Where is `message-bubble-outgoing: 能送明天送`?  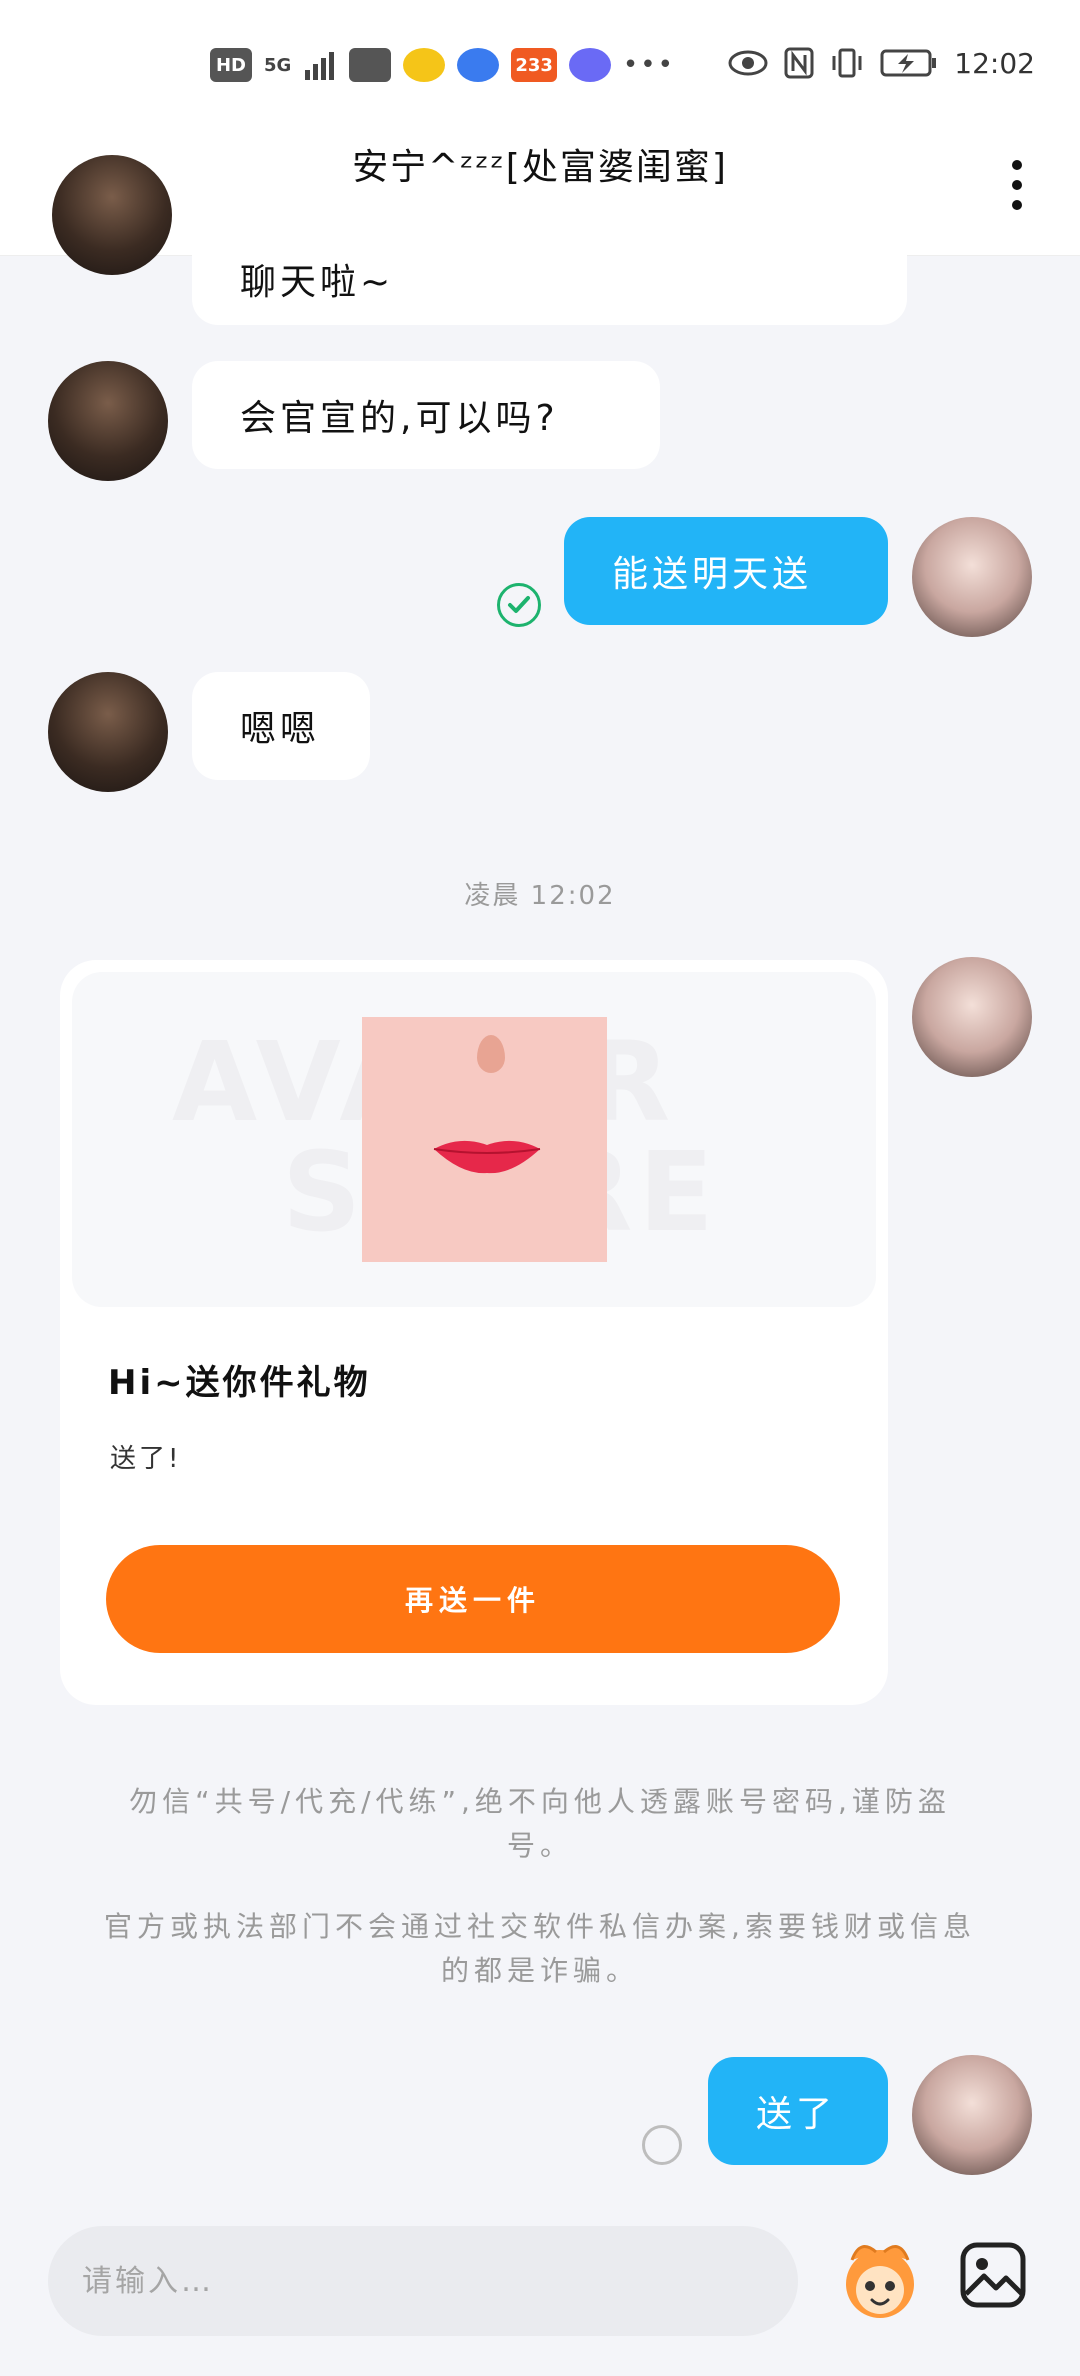 message-bubble-outgoing: 能送明天送 is located at coordinates (726, 571).